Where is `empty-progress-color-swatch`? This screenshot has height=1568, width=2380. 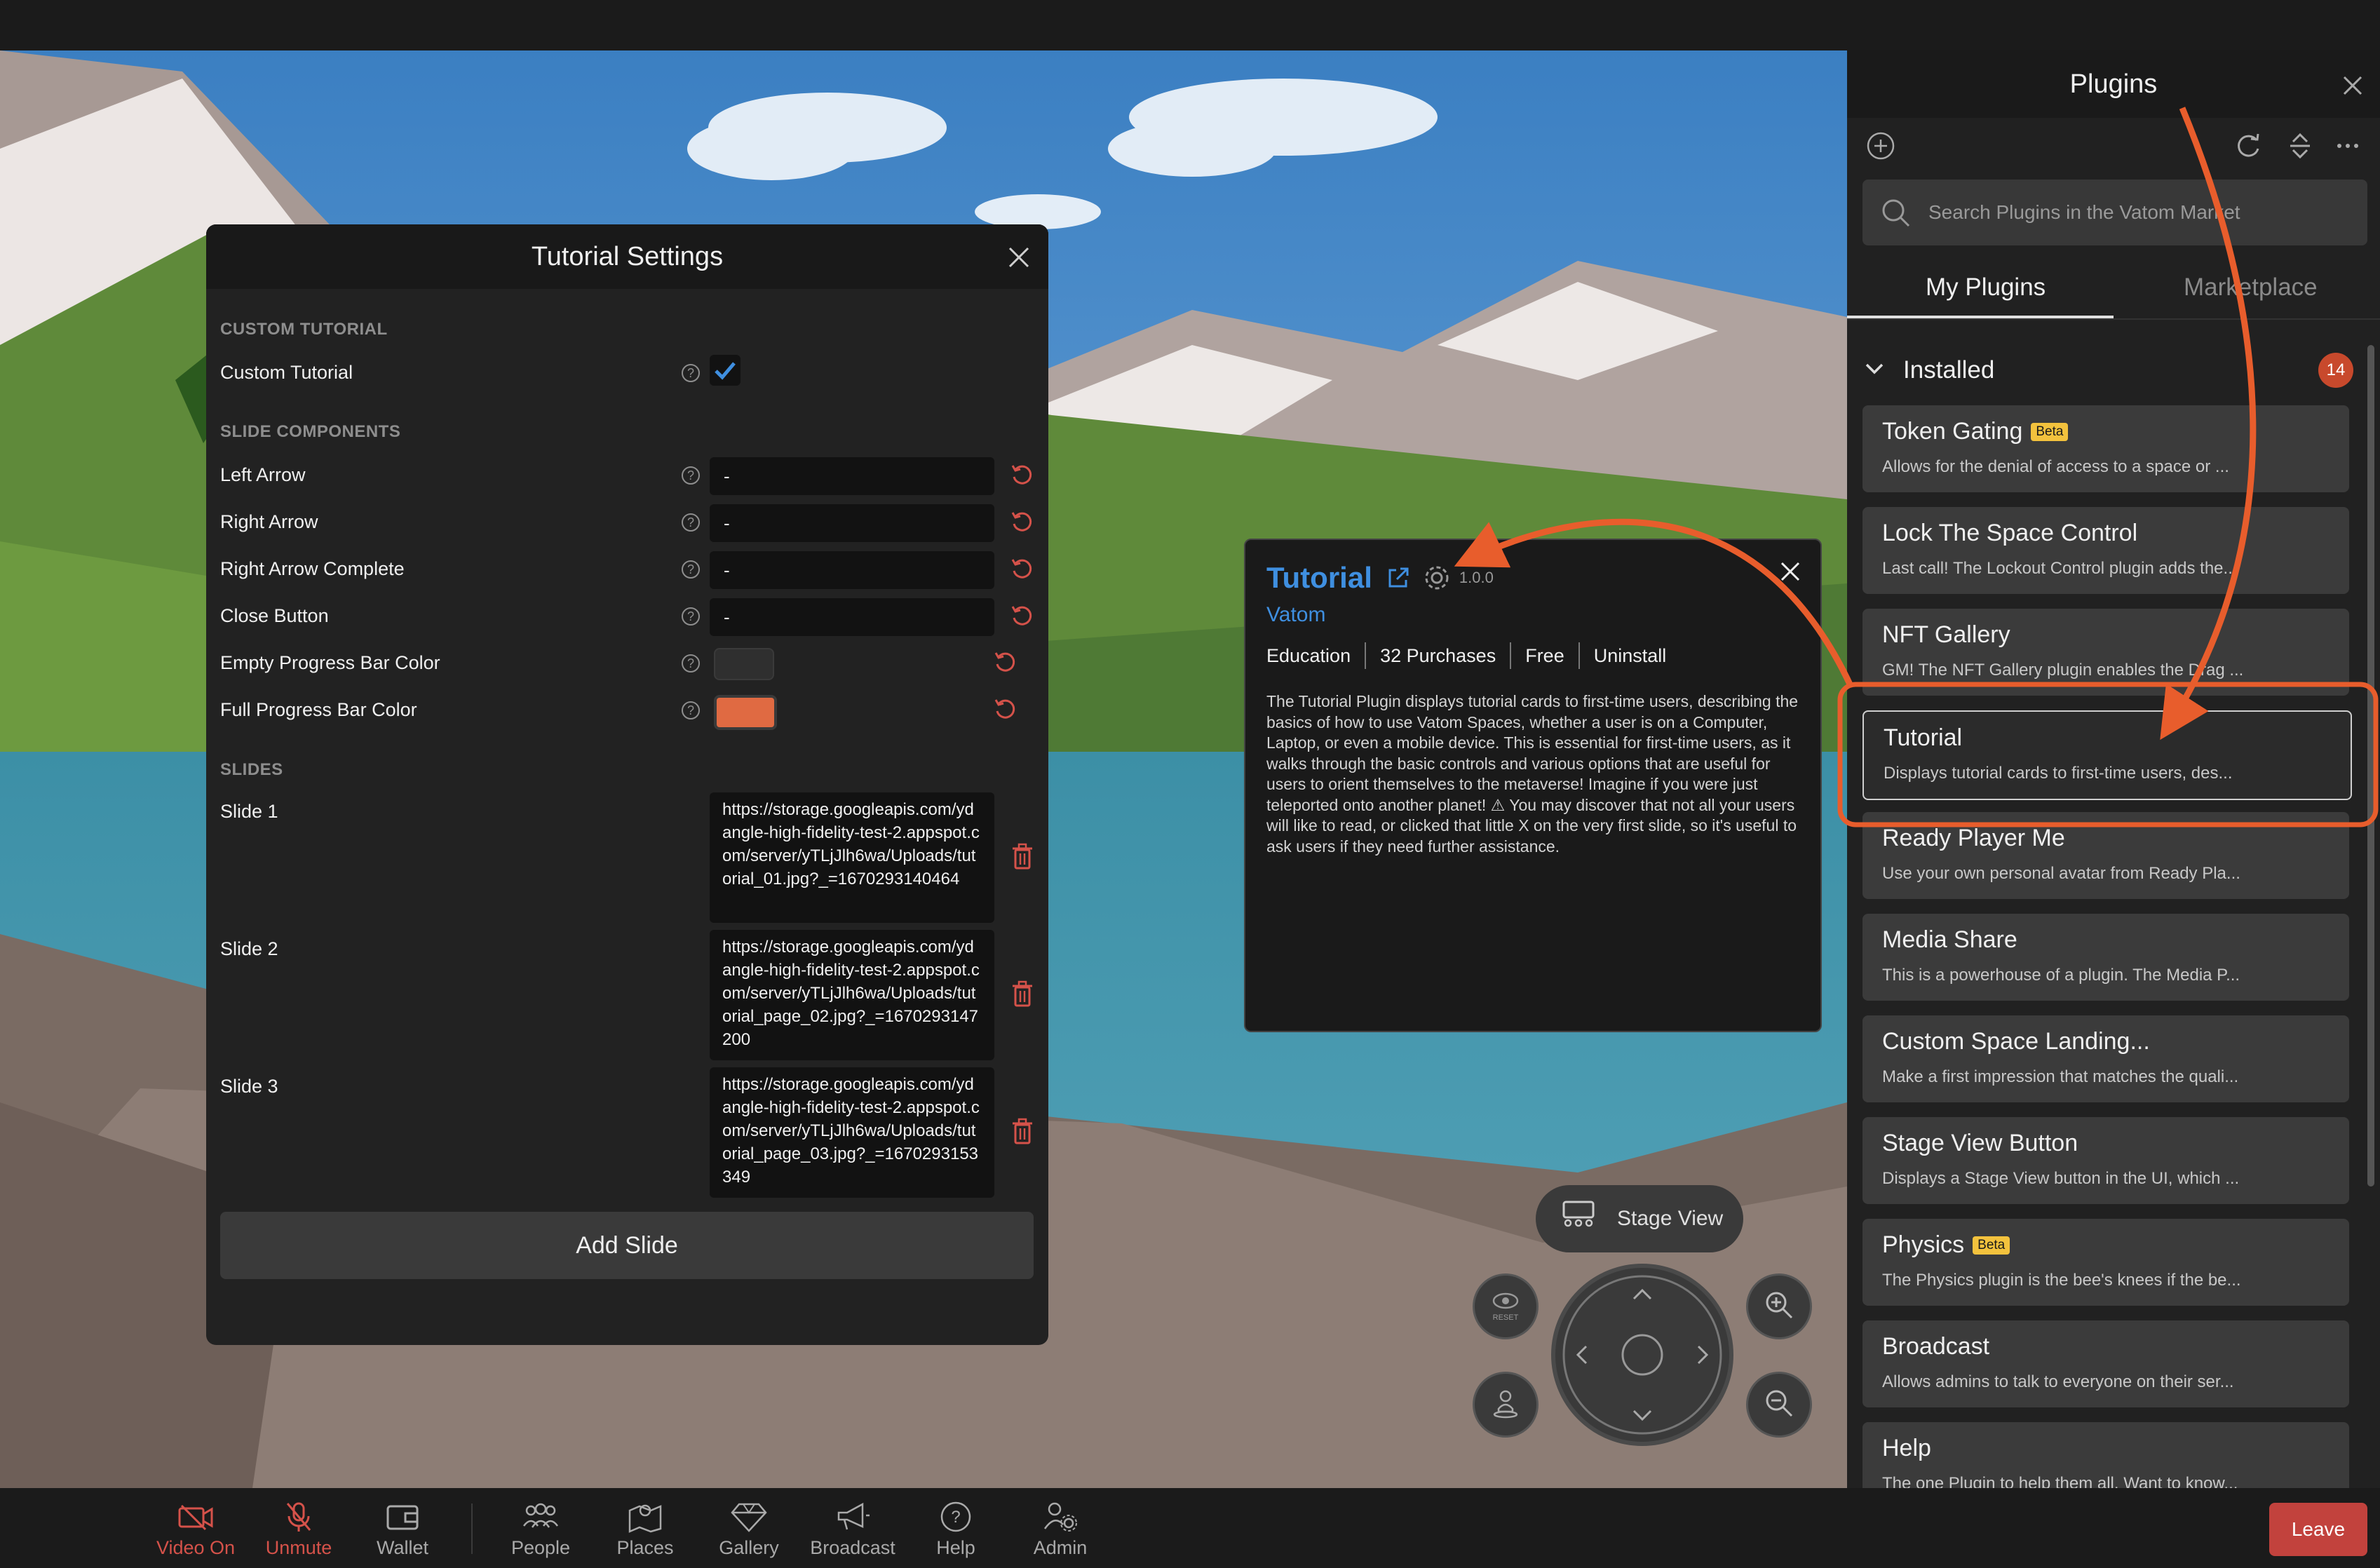 empty-progress-color-swatch is located at coordinates (744, 664).